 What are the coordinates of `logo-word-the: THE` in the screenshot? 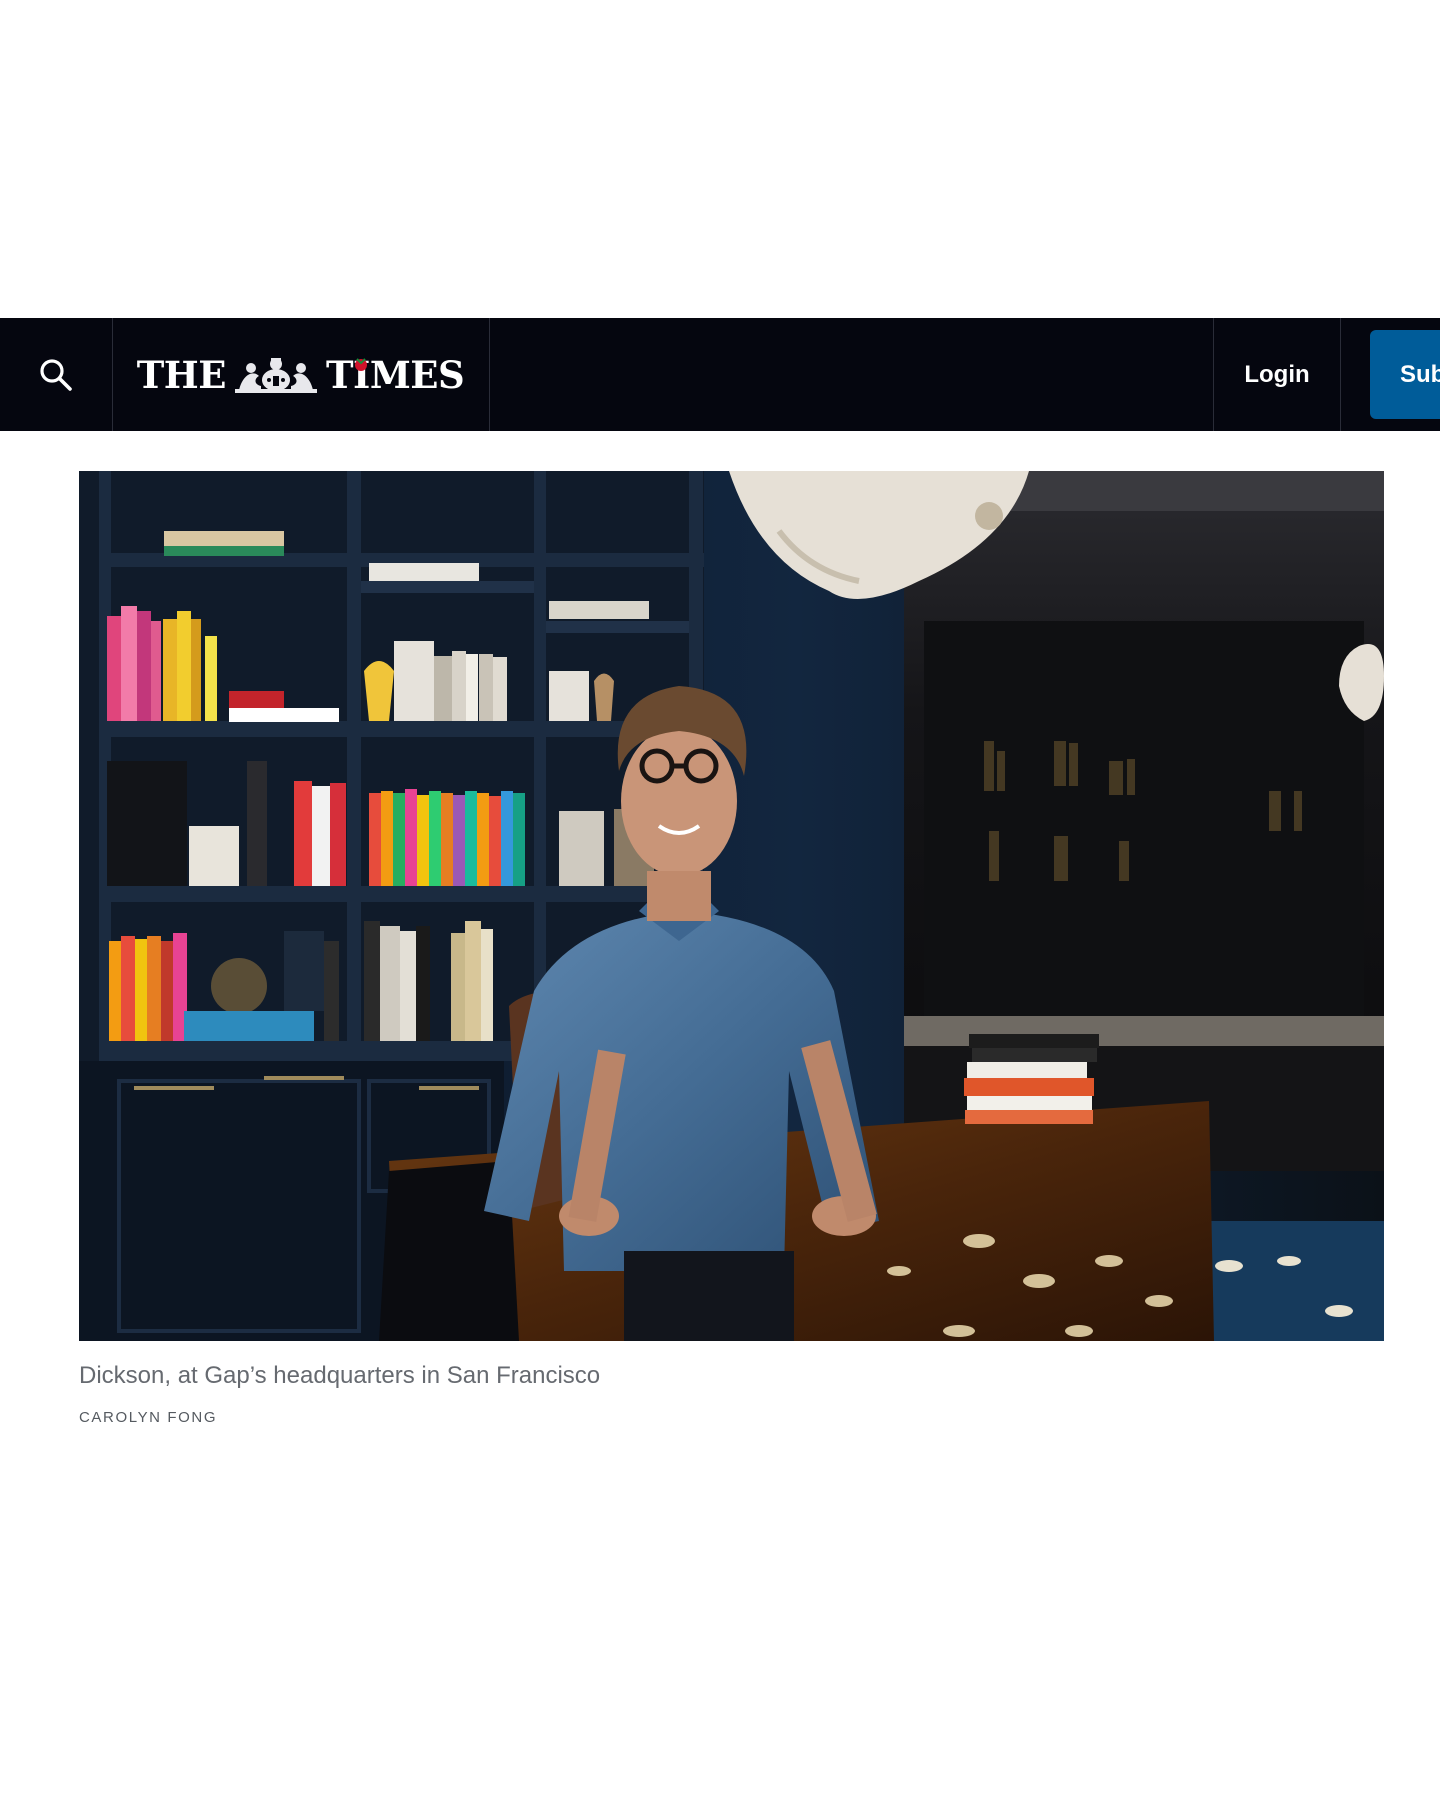 It's located at (181, 374).